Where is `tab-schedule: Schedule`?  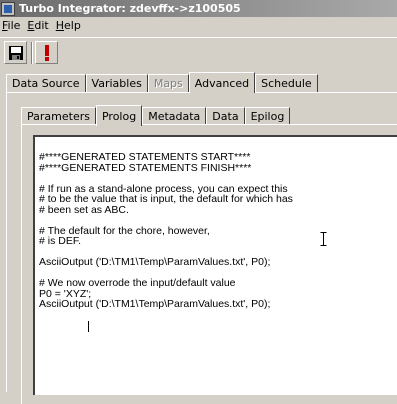 tab-schedule: Schedule is located at coordinates (286, 83).